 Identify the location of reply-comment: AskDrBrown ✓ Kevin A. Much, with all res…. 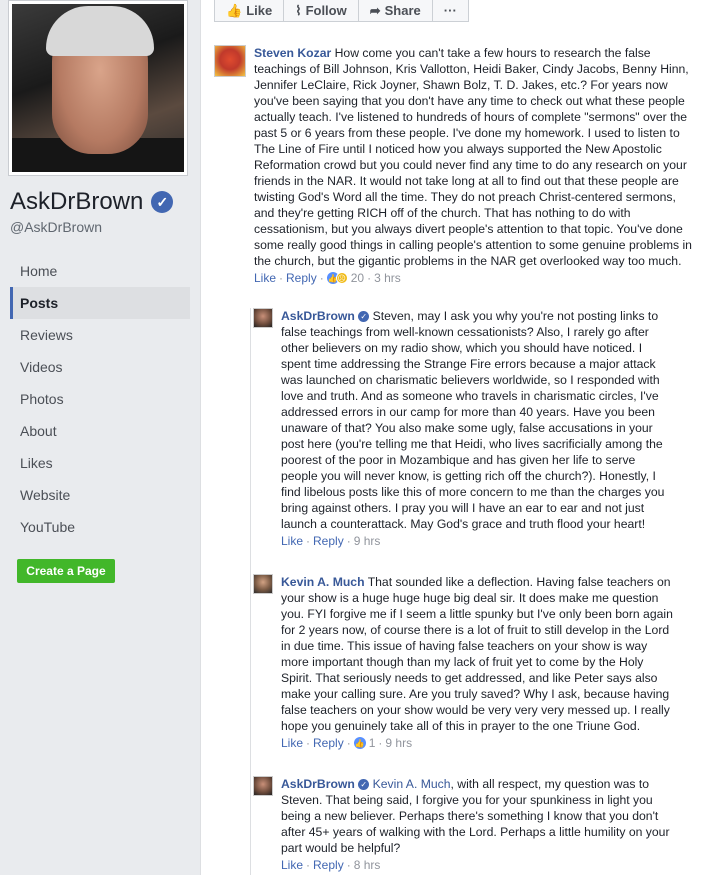
(473, 824).